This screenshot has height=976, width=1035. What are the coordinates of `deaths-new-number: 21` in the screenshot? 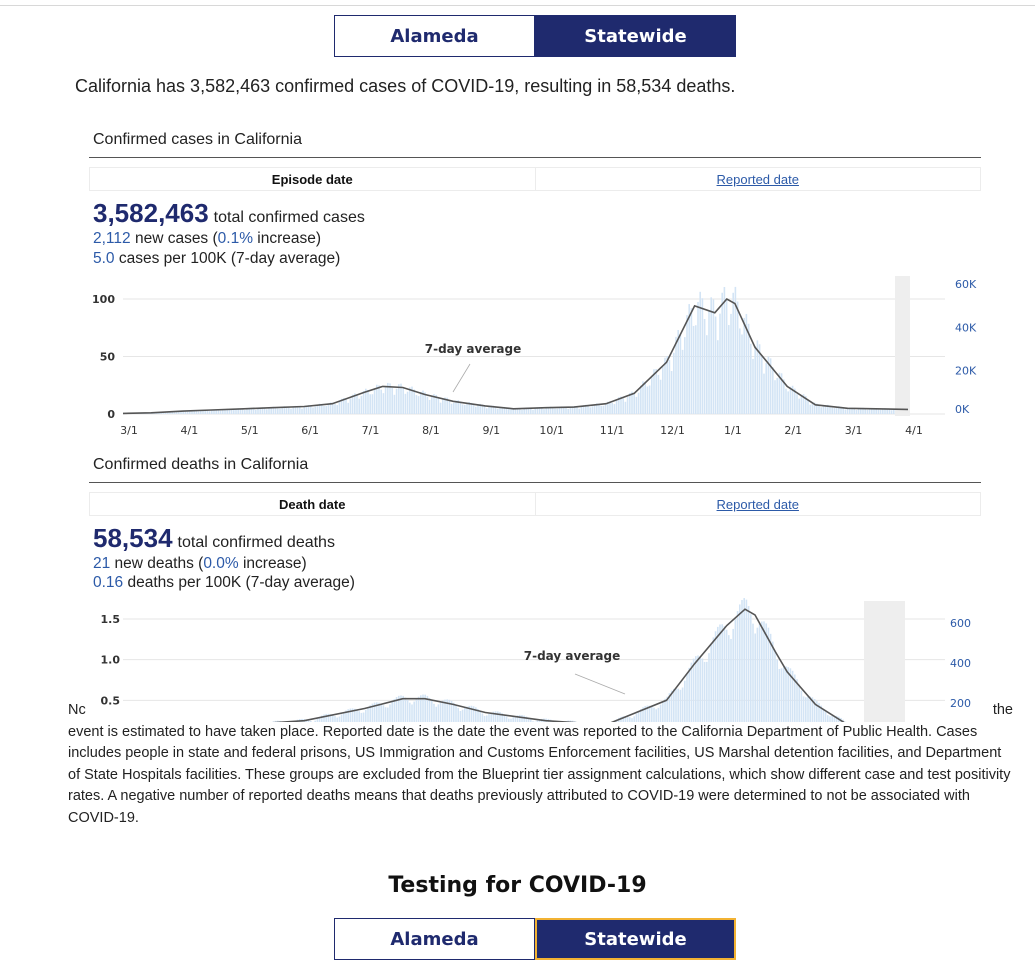 It's located at (102, 563).